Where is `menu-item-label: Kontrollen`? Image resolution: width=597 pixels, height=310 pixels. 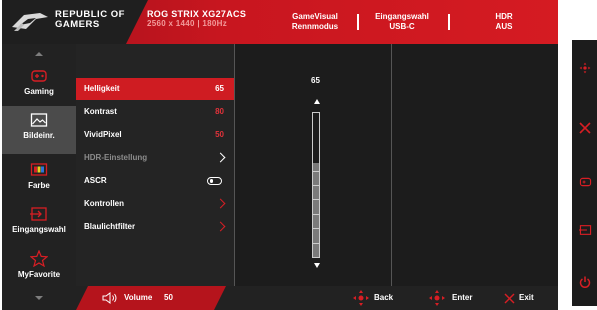 menu-item-label: Kontrollen is located at coordinates (104, 203).